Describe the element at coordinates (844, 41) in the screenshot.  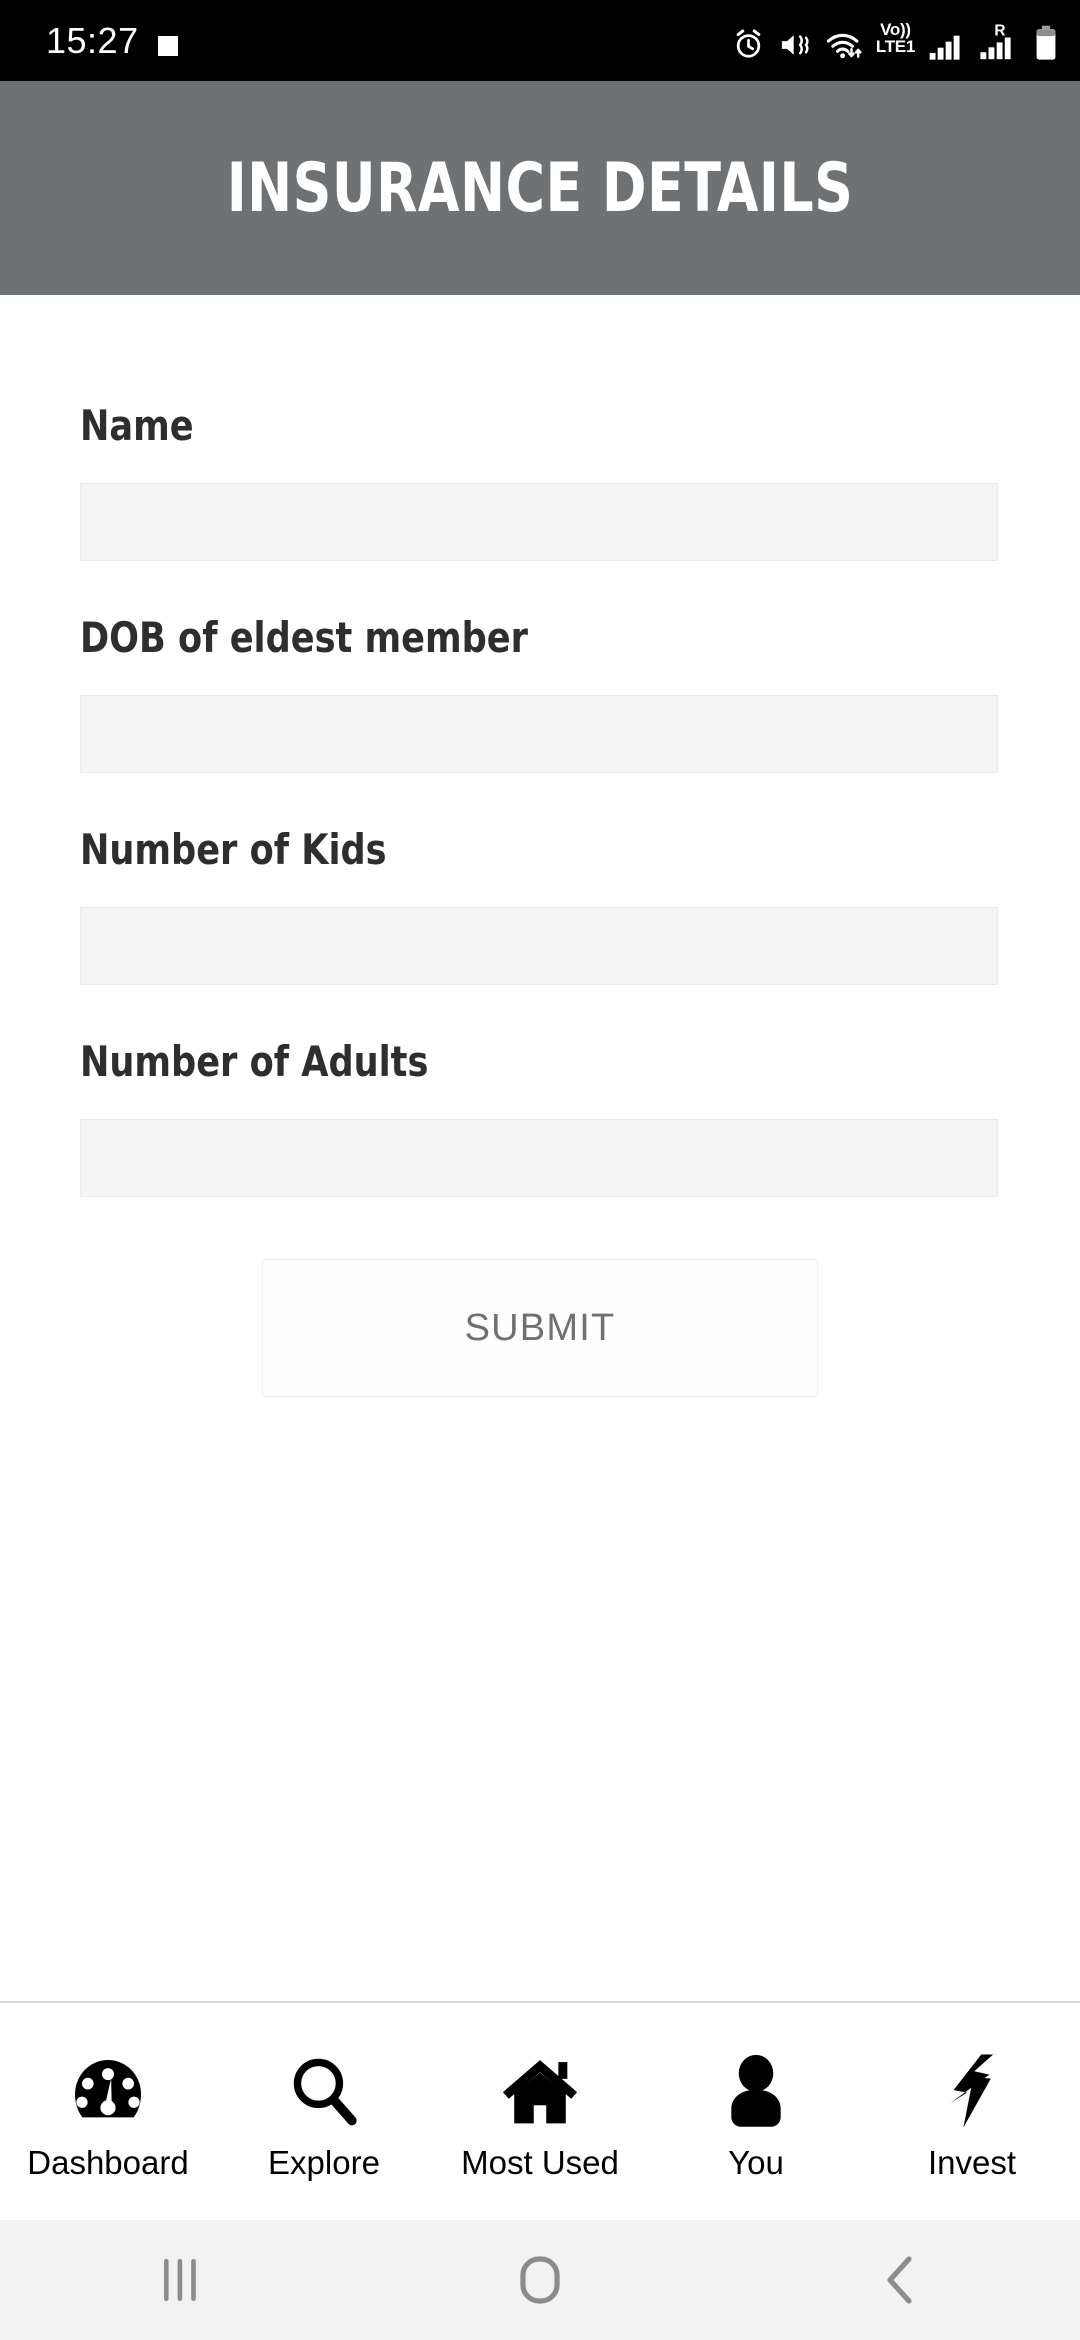
I see `wifi-icon` at that location.